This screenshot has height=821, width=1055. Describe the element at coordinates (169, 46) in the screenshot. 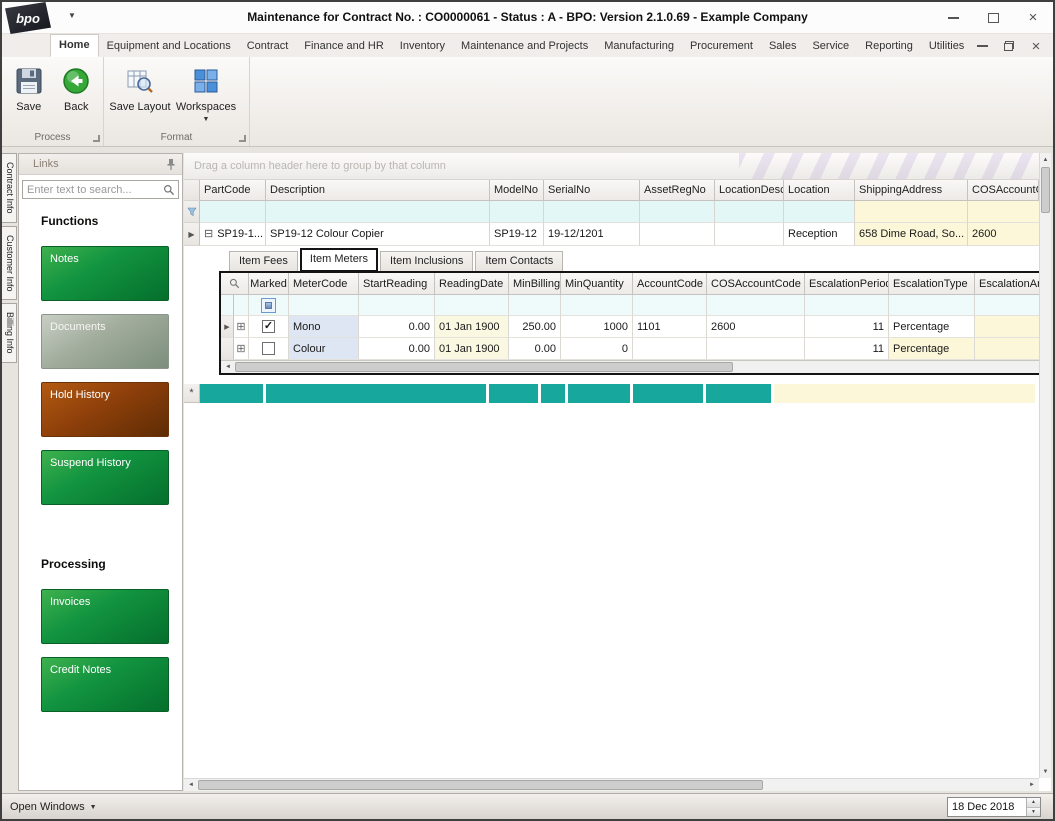

I see `ribbon-tab-equipment-and-locations: Equipment and Locations` at that location.